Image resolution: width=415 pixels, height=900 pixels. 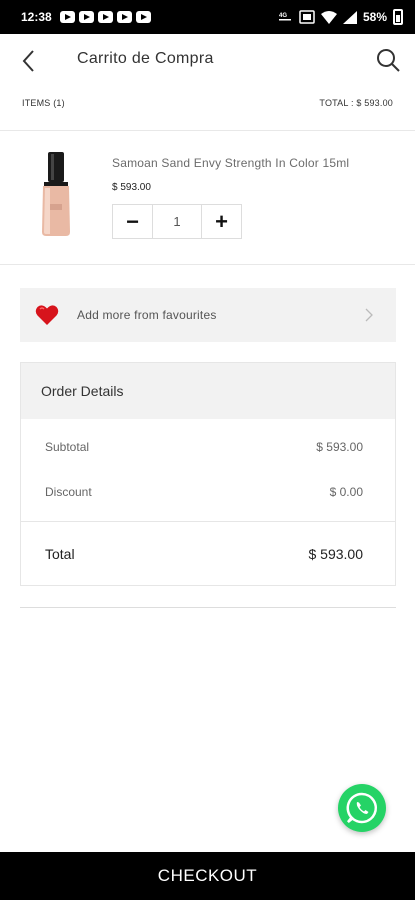 I want to click on quantity-value: 1, so click(x=177, y=221).